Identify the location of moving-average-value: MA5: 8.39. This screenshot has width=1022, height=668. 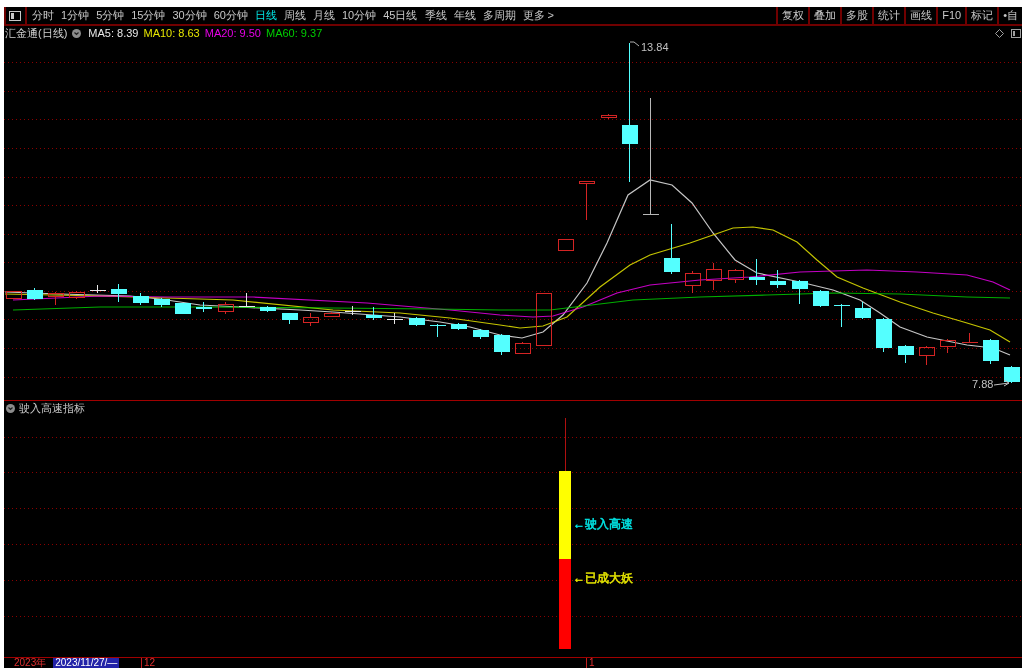
(113, 33).